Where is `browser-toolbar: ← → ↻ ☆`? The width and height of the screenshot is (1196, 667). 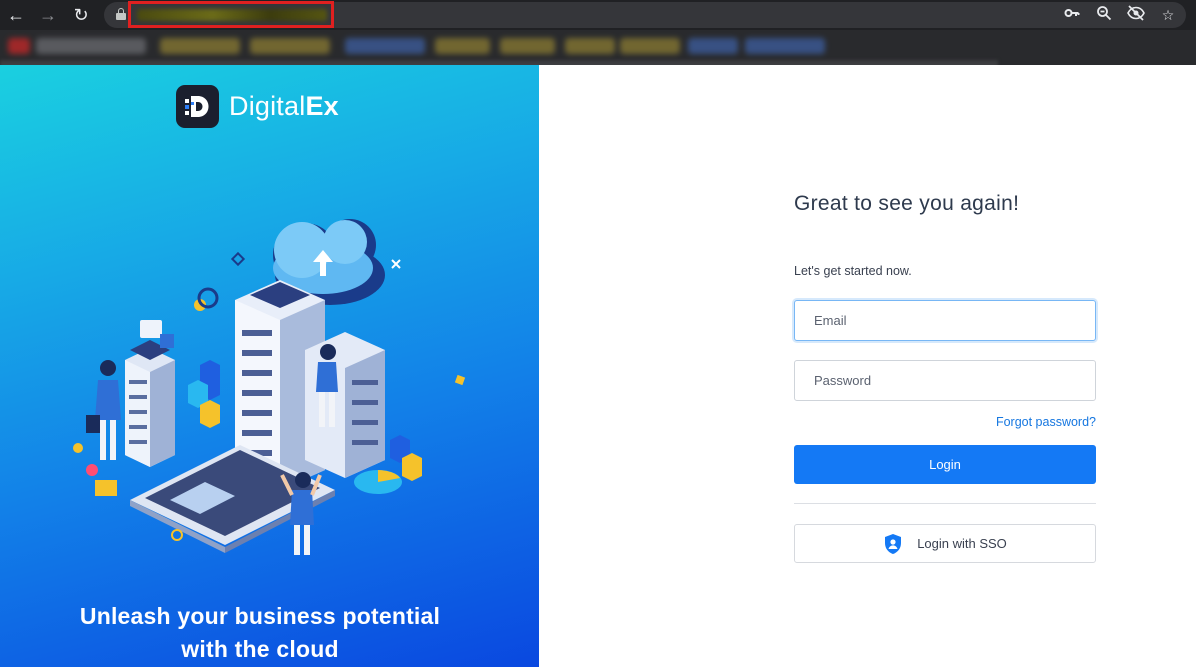
browser-toolbar: ← → ↻ ☆ is located at coordinates (598, 15).